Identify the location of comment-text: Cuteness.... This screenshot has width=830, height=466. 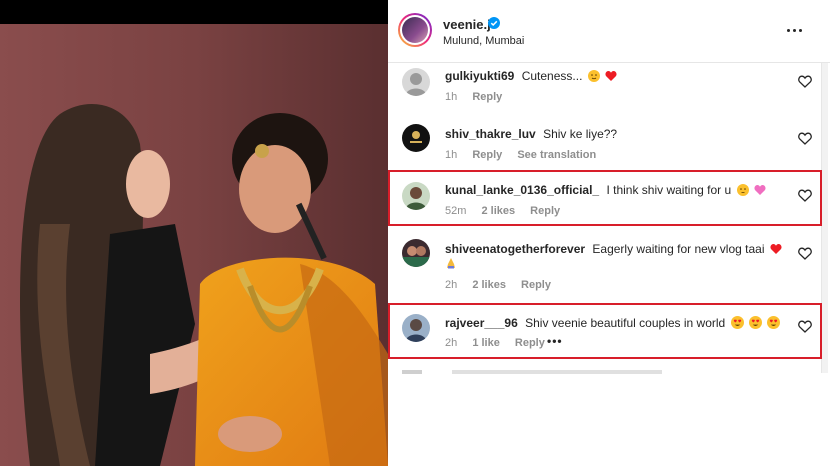
(552, 76).